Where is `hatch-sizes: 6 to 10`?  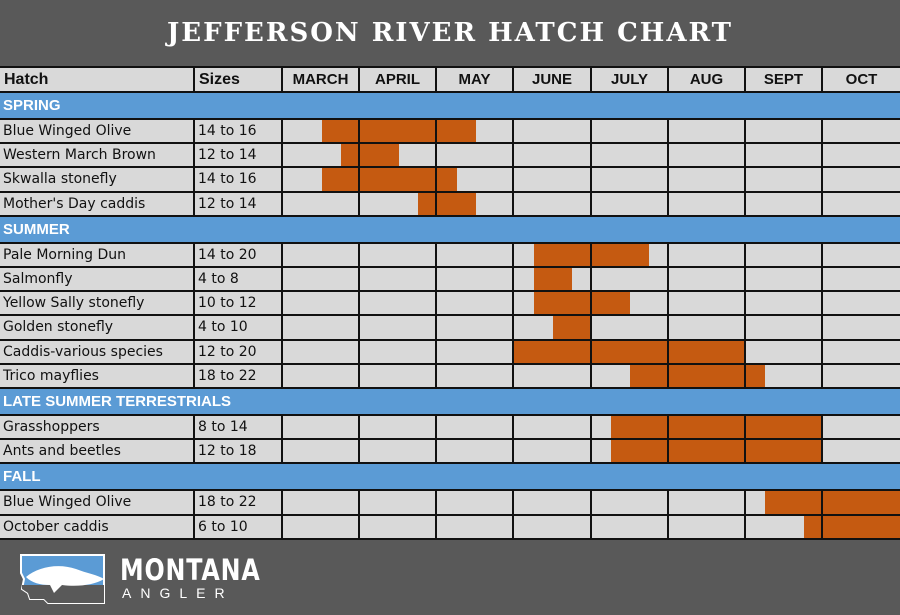 hatch-sizes: 6 to 10 is located at coordinates (239, 527).